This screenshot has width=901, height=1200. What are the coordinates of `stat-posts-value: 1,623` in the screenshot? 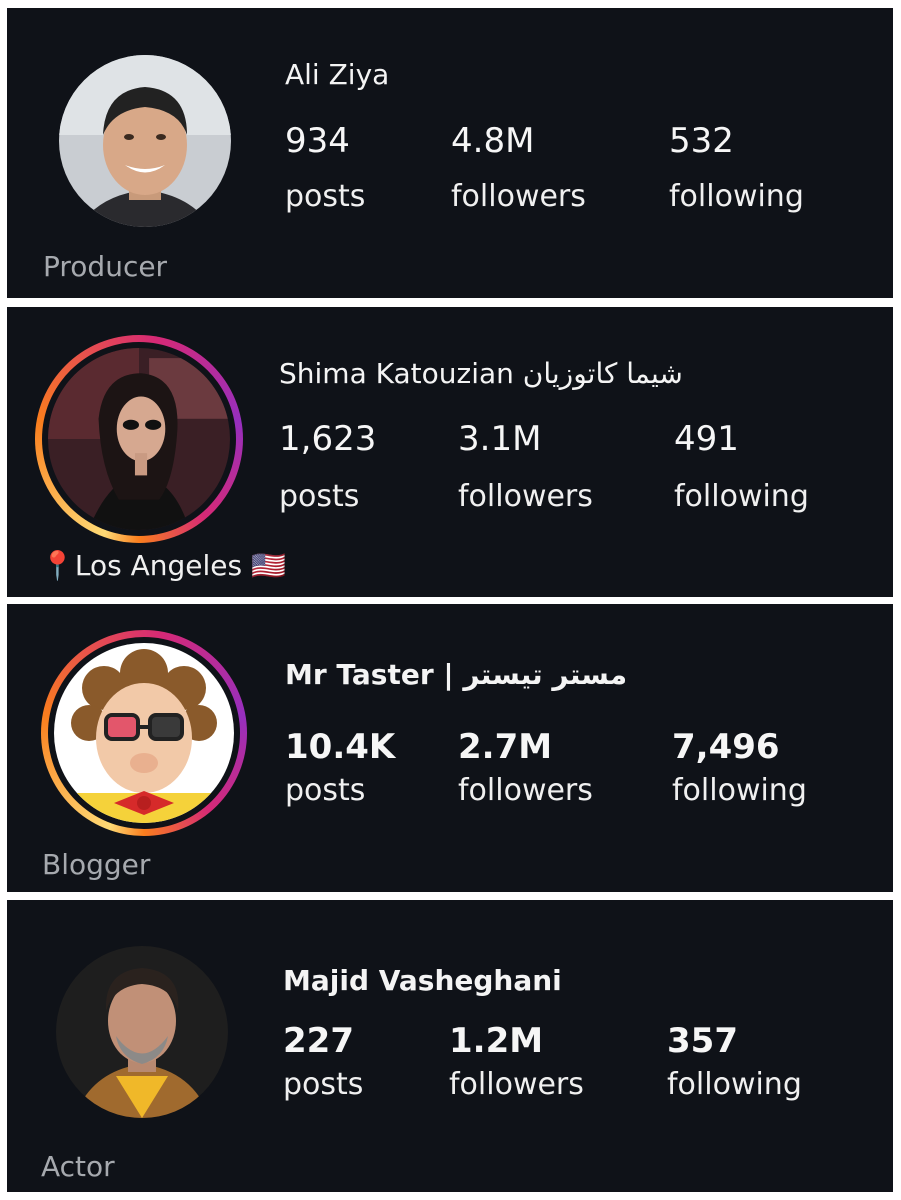 It's located at (328, 439).